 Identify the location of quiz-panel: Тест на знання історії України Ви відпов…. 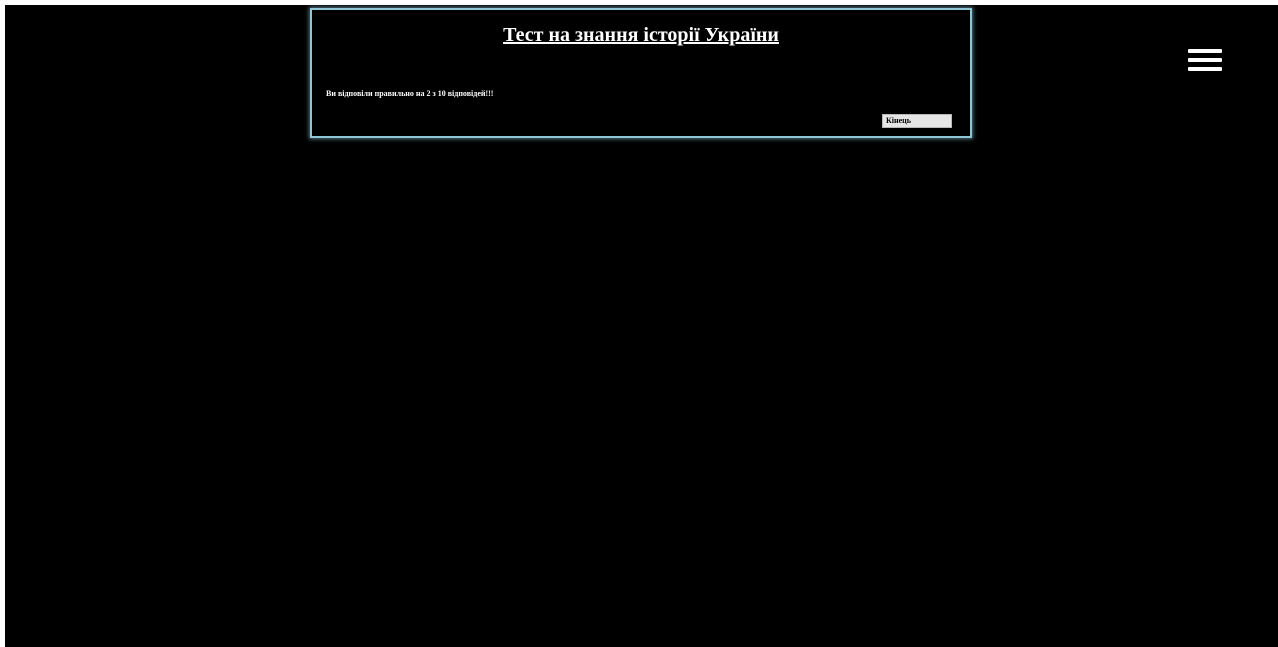
(641, 73).